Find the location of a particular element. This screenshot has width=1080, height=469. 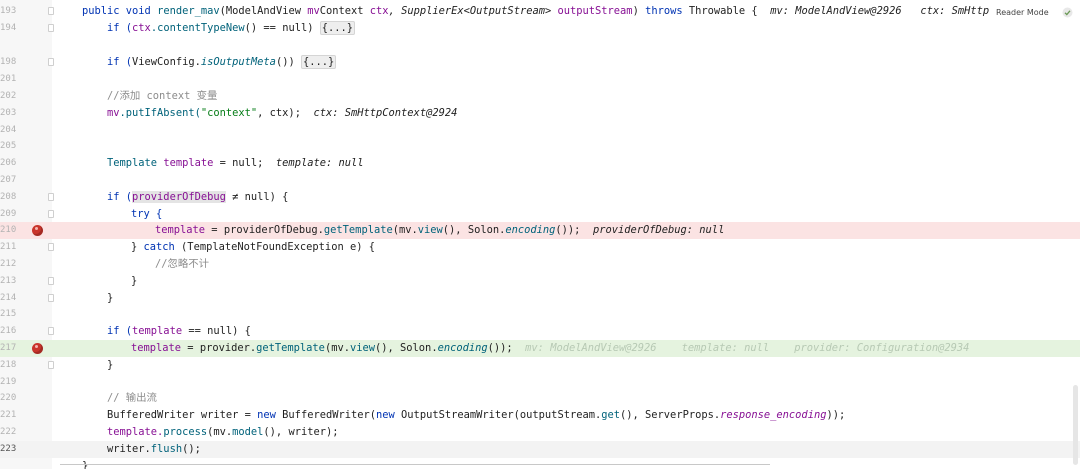

line-number: 211 is located at coordinates (8, 247).